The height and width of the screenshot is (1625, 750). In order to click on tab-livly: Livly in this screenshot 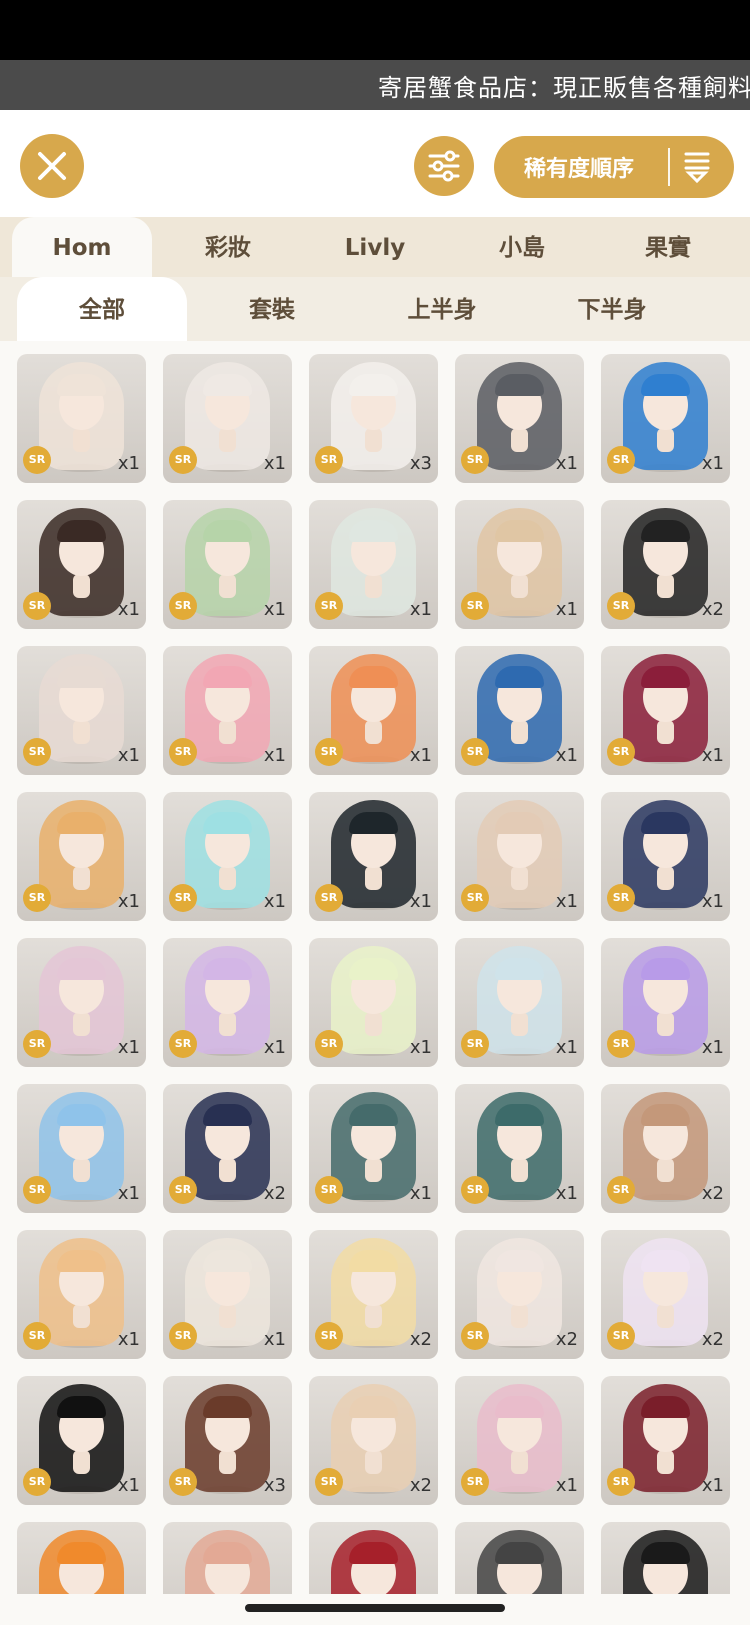, I will do `click(375, 247)`.